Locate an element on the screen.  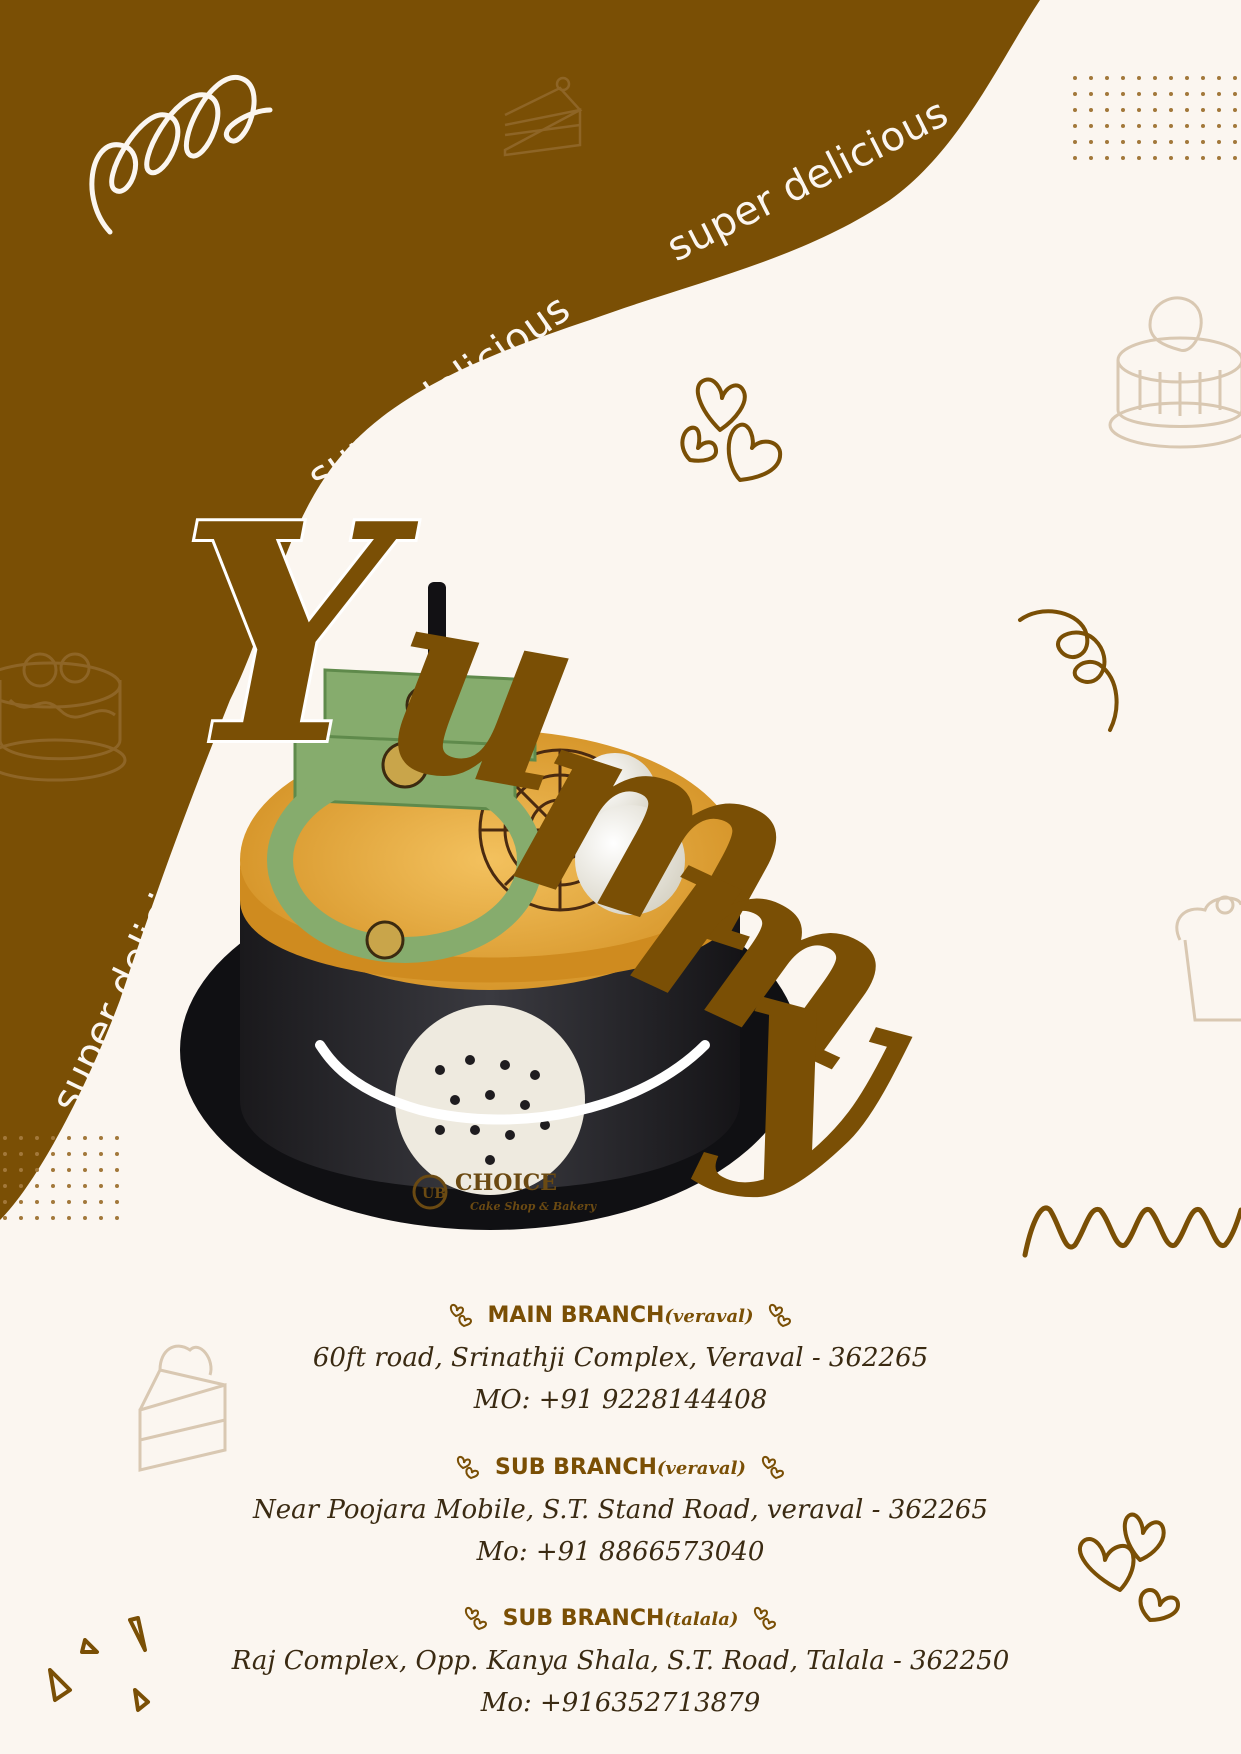
branch-title: MAIN BRANCH(veraval) is located at coordinates (621, 1315).